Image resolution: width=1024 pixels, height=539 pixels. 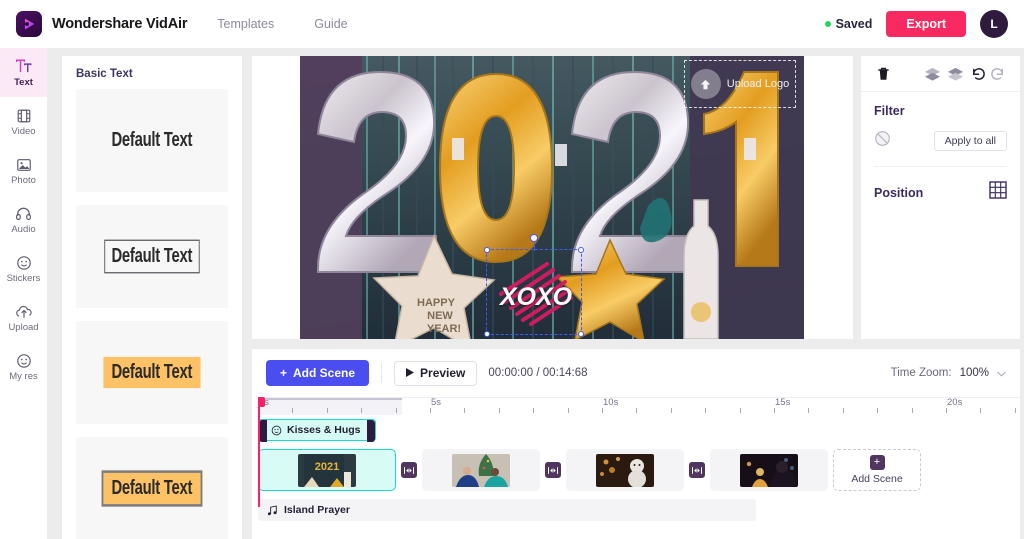 I want to click on trim-handle-left, so click(x=263, y=431).